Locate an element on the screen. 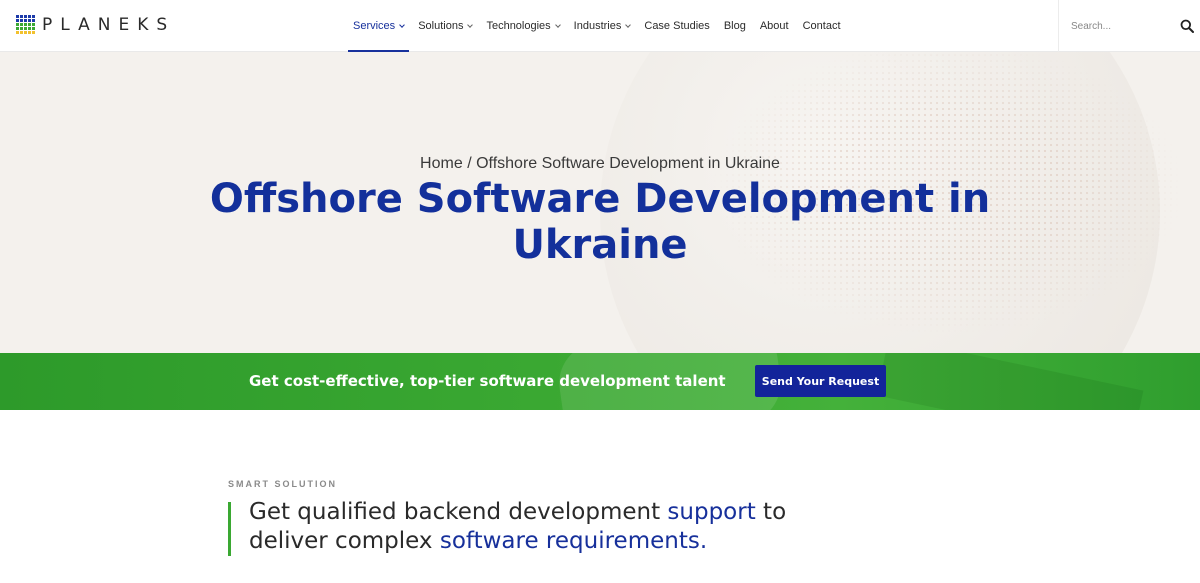 This screenshot has height=583, width=1200. nav-item-label: Blog is located at coordinates (734, 26).